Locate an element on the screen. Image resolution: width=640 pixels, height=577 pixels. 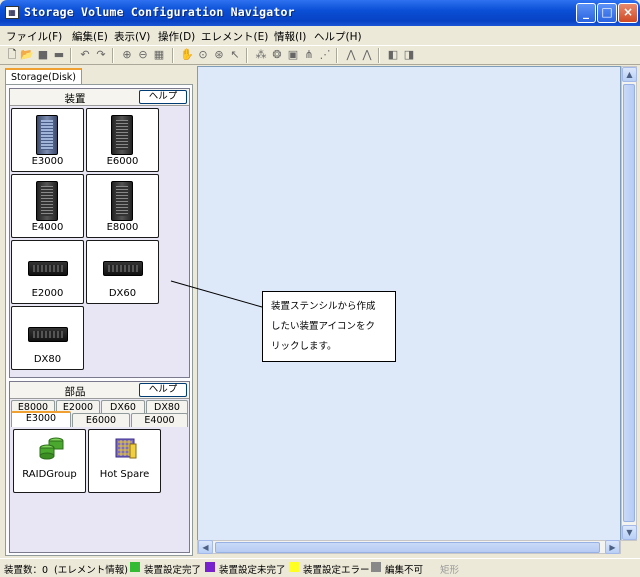
device-e4000: E4000 is located at coordinates (47, 206).